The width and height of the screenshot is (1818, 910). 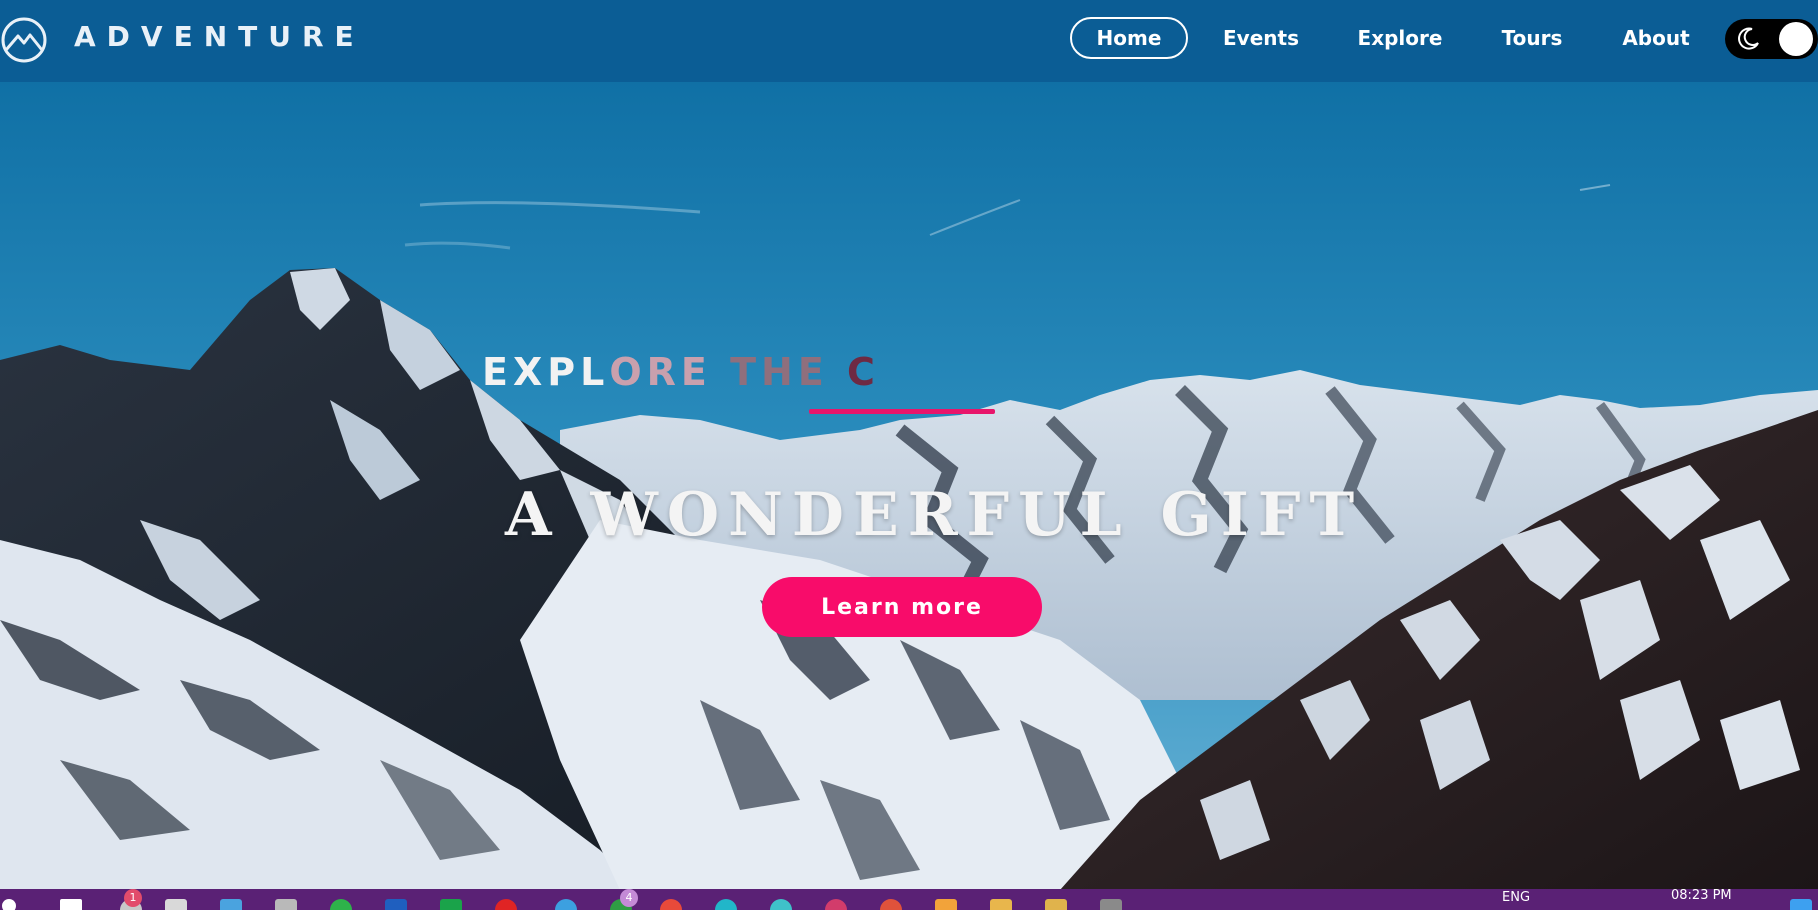 I want to click on eyebrow-part-3: THE, so click(x=779, y=372).